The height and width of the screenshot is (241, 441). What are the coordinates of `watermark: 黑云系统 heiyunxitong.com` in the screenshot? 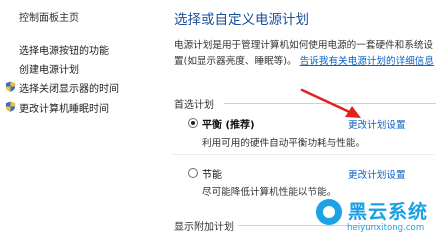 It's located at (377, 218).